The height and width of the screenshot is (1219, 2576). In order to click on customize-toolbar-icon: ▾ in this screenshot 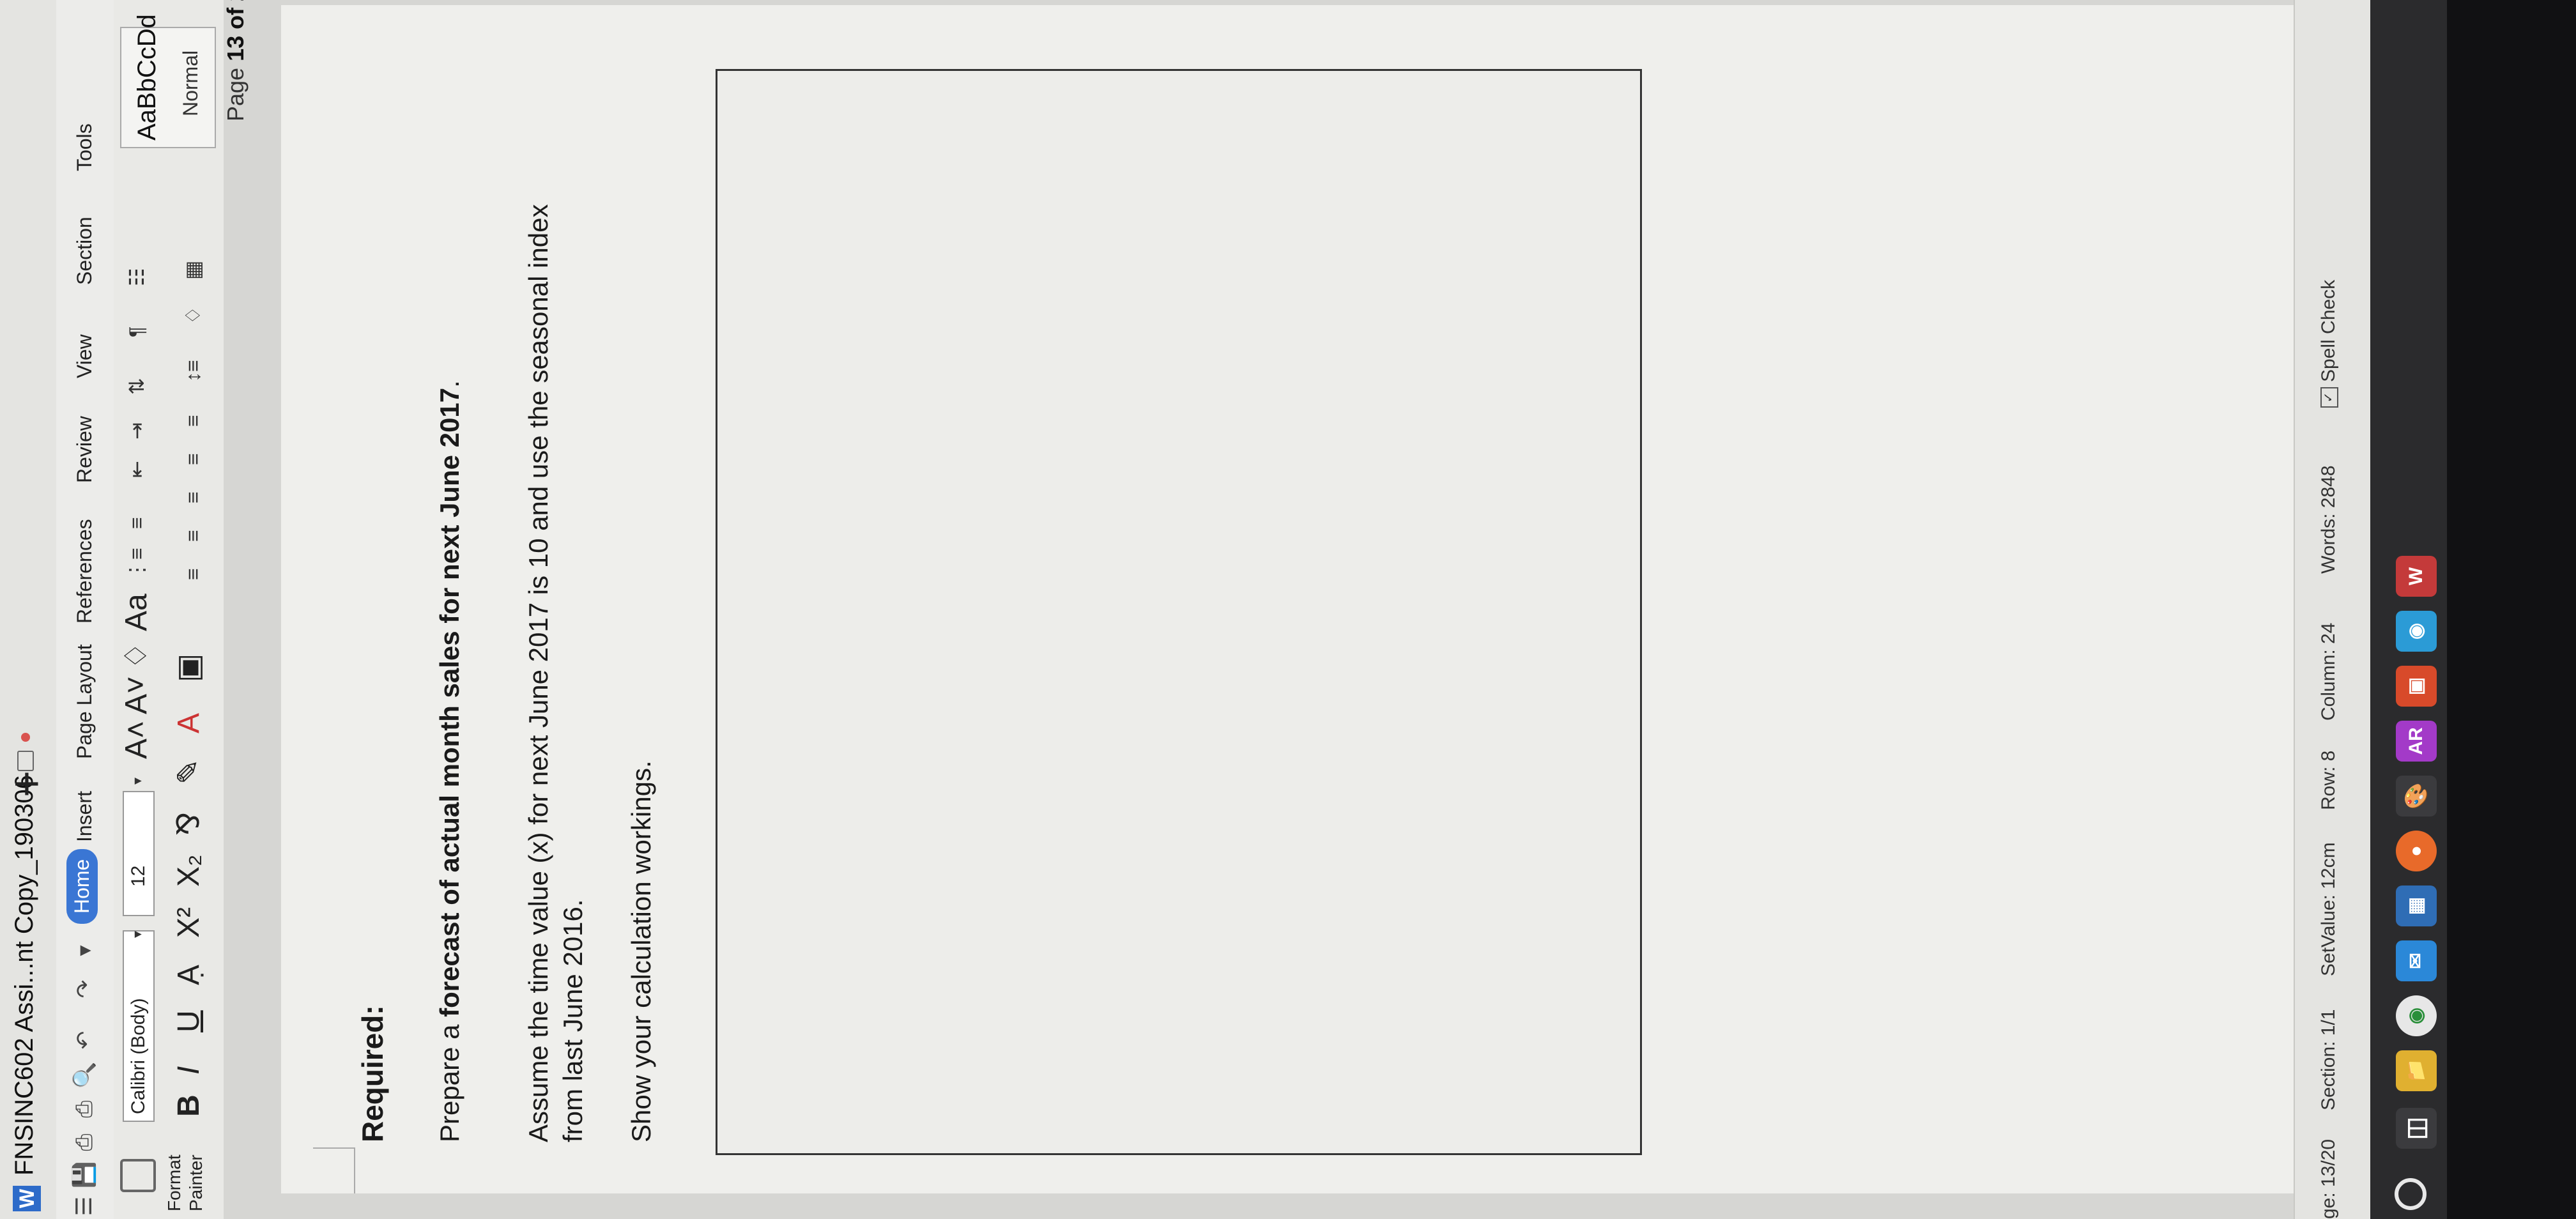, I will do `click(84, 950)`.